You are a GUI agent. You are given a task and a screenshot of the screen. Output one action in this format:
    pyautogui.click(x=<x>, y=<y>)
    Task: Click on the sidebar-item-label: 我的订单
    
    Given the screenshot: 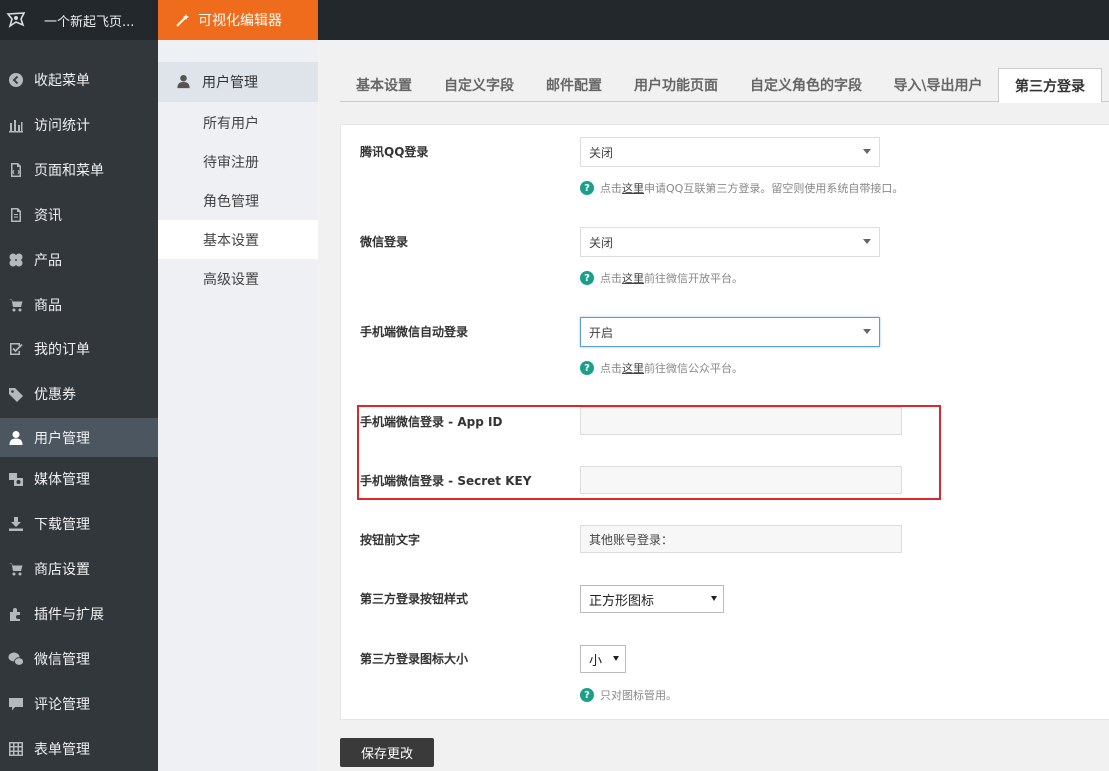 What is the action you would take?
    pyautogui.click(x=62, y=349)
    